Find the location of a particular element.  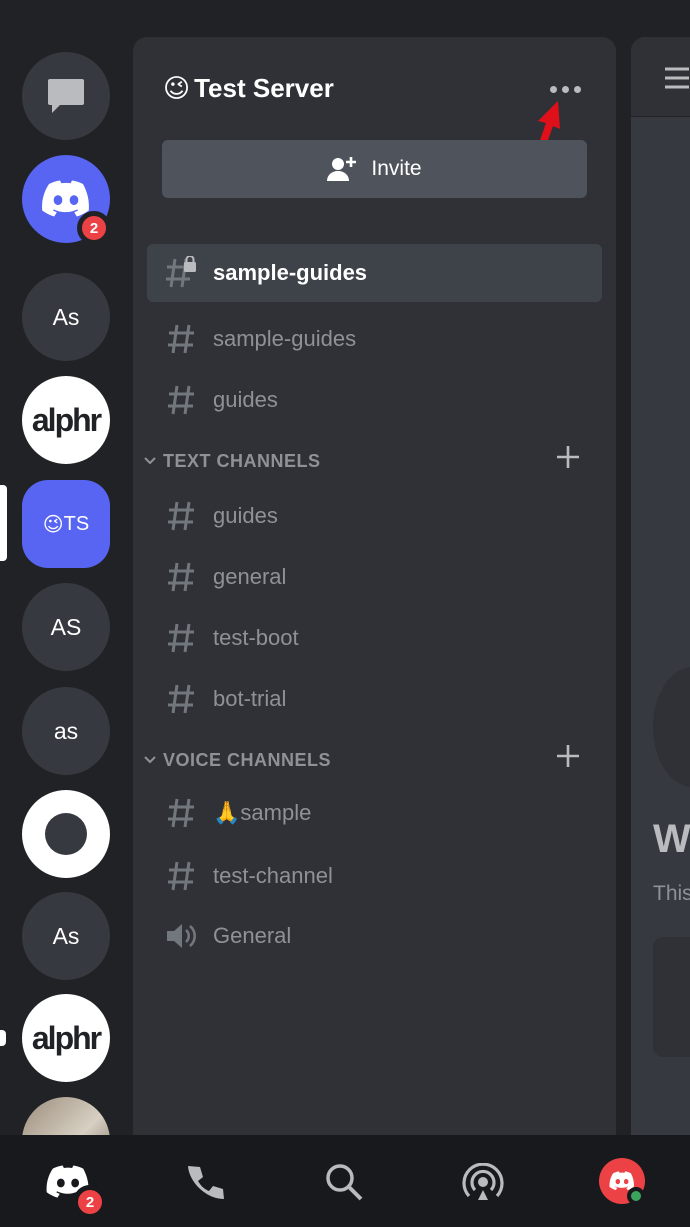

server-icon-as: As is located at coordinates (66, 317).